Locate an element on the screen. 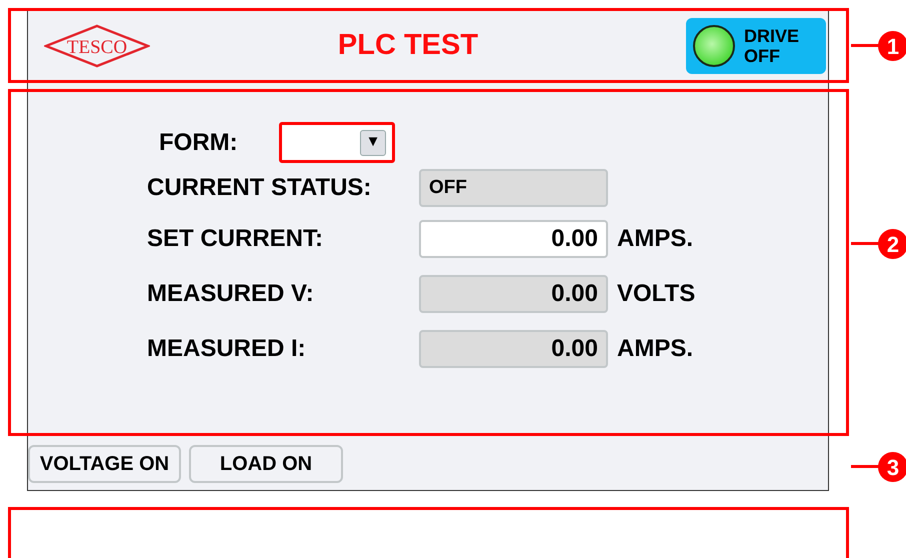 The image size is (906, 558). unit-label: VOLTS is located at coordinates (656, 294).